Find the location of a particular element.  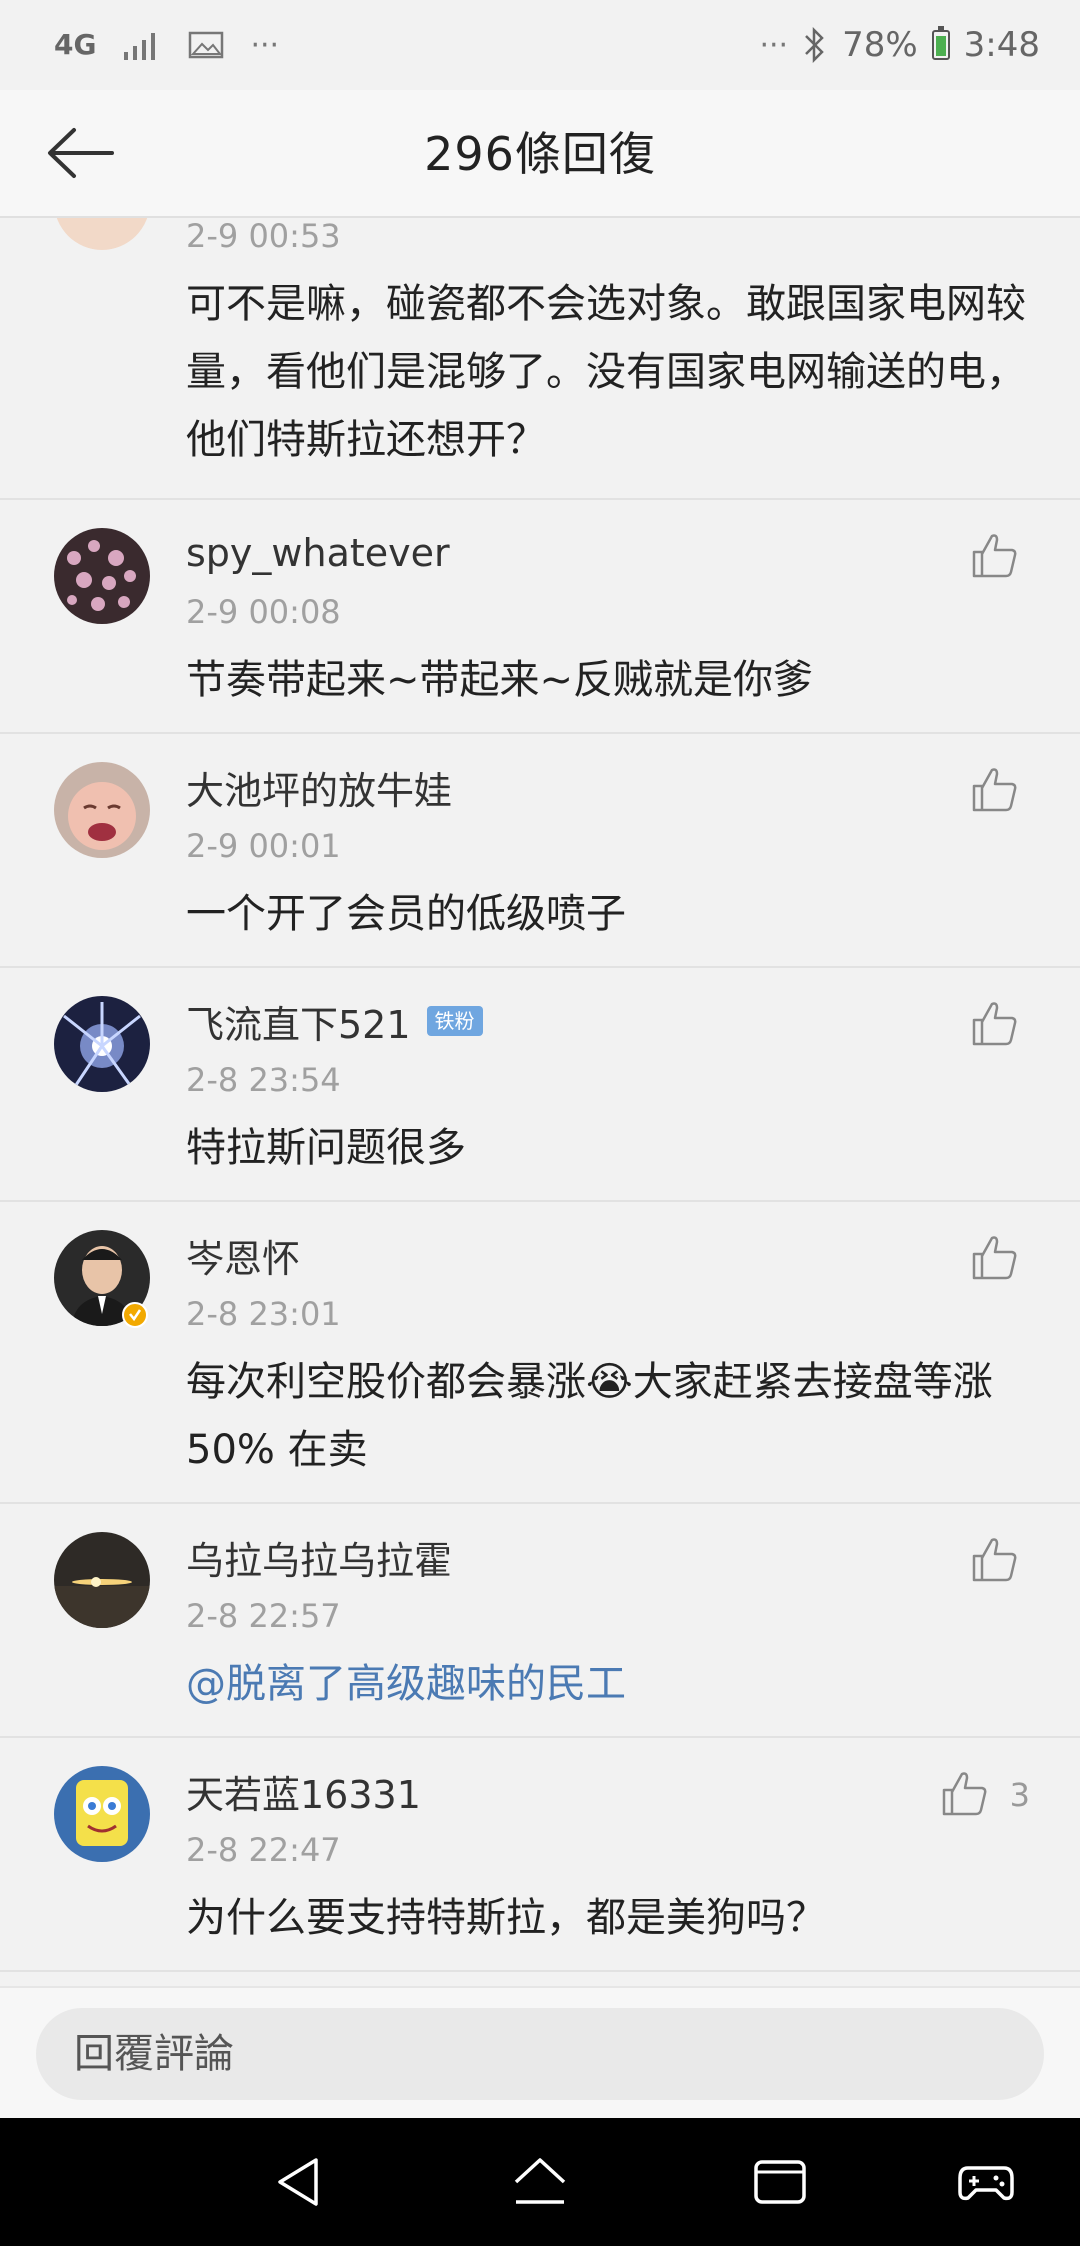

comment-author: 大池坪的放牛娃 is located at coordinates (633, 773).